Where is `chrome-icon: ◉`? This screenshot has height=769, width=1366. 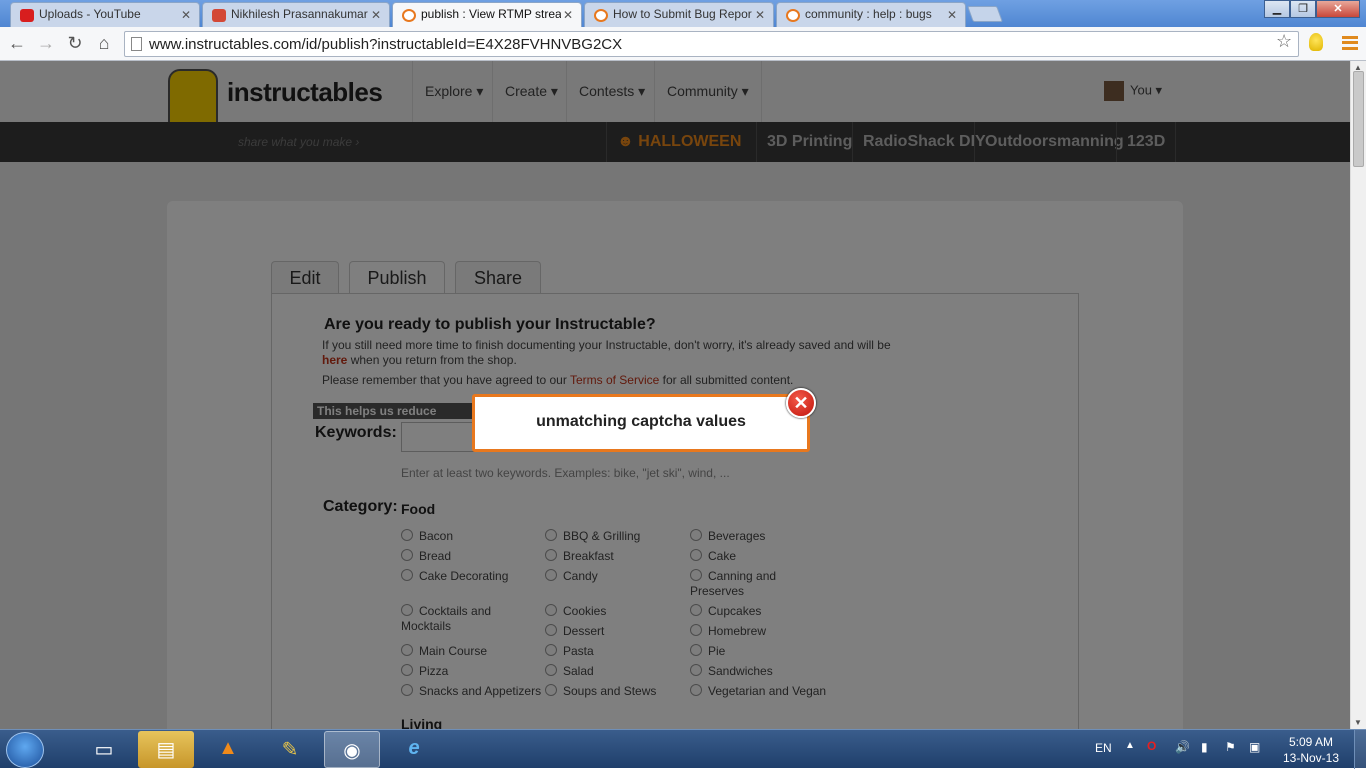 chrome-icon: ◉ is located at coordinates (352, 749).